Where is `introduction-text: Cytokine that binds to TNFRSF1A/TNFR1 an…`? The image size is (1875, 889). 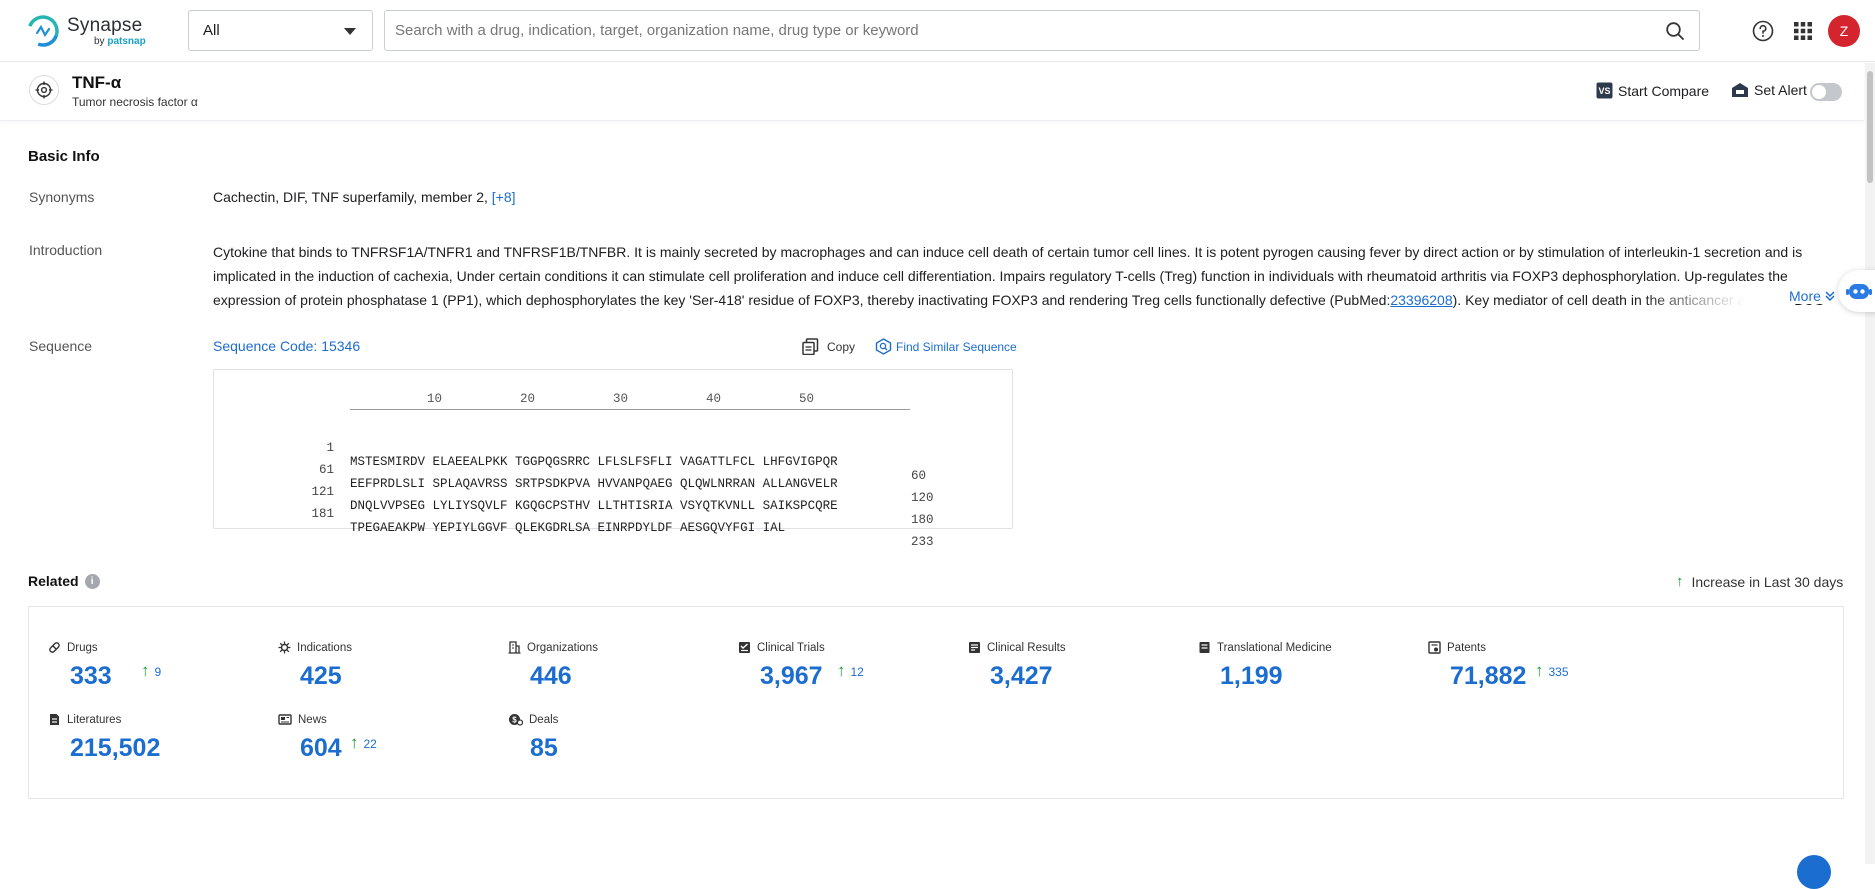
introduction-text: Cytokine that binds to TNFRSF1A/TNFR1 an… is located at coordinates (1025, 276).